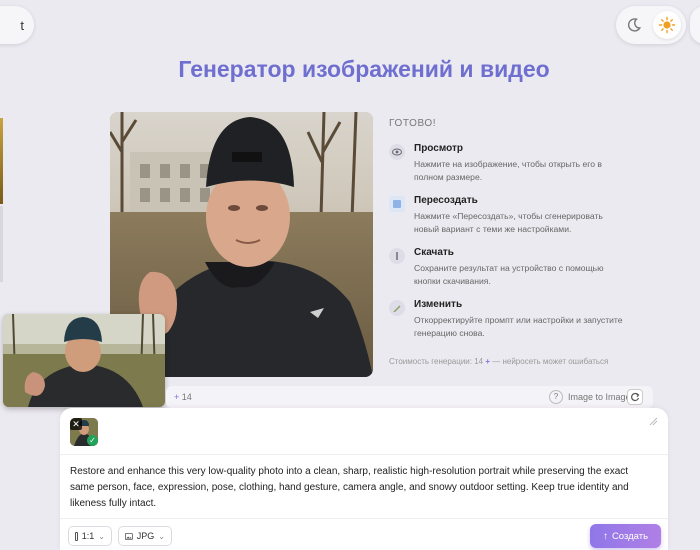 The image size is (700, 550). I want to click on format-select: JPG ⌄, so click(145, 536).